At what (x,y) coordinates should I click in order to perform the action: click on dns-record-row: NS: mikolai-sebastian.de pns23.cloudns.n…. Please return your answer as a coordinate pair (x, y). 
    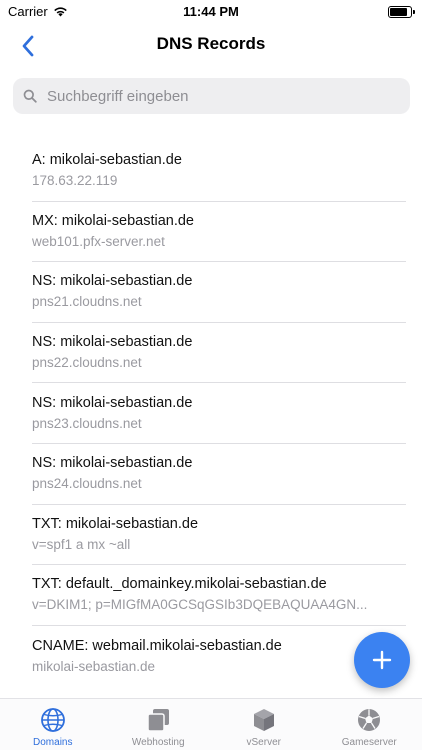
    Looking at the image, I should click on (219, 413).